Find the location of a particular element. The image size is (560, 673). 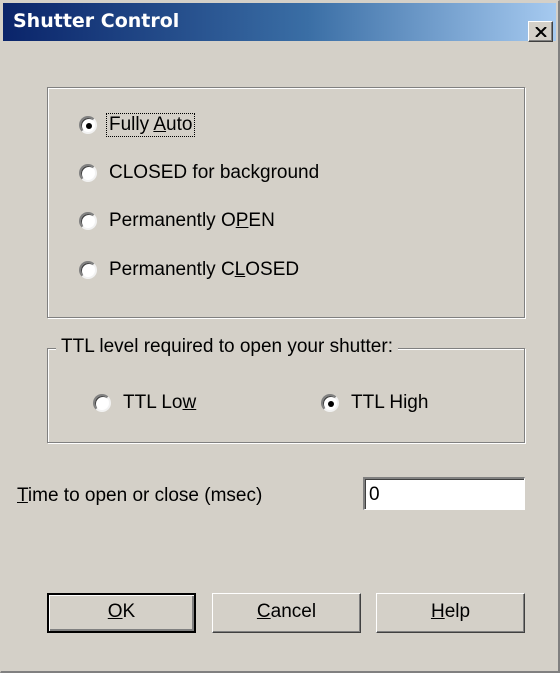

radio-permanently-closed: Permanently CLOSED is located at coordinates (189, 270).